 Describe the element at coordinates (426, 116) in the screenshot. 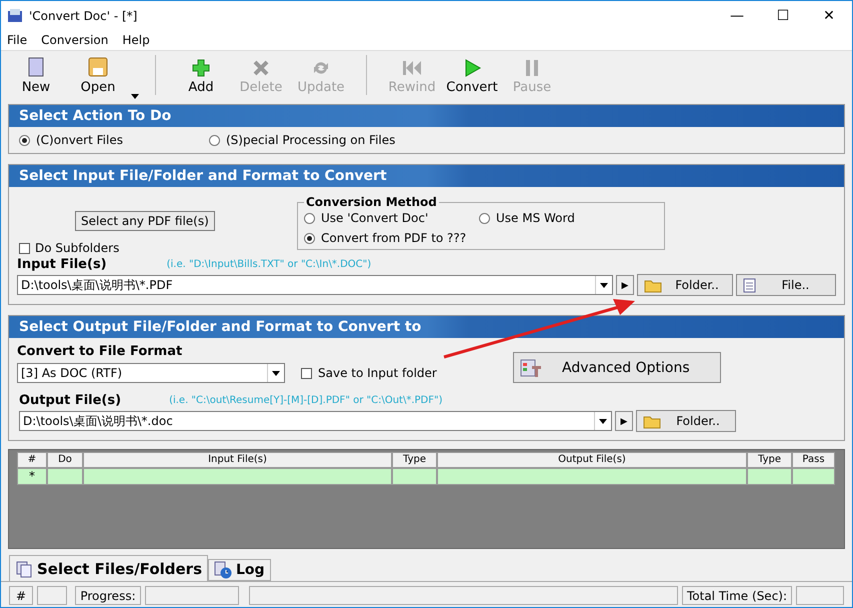

I see `section-header: Select Action To Do` at that location.